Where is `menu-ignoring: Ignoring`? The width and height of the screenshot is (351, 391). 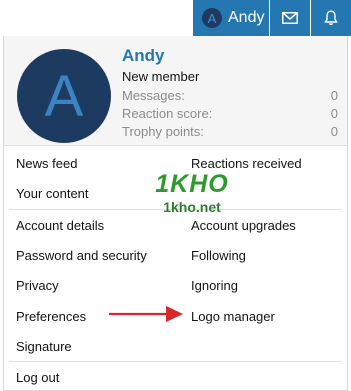
menu-ignoring: Ignoring is located at coordinates (214, 285).